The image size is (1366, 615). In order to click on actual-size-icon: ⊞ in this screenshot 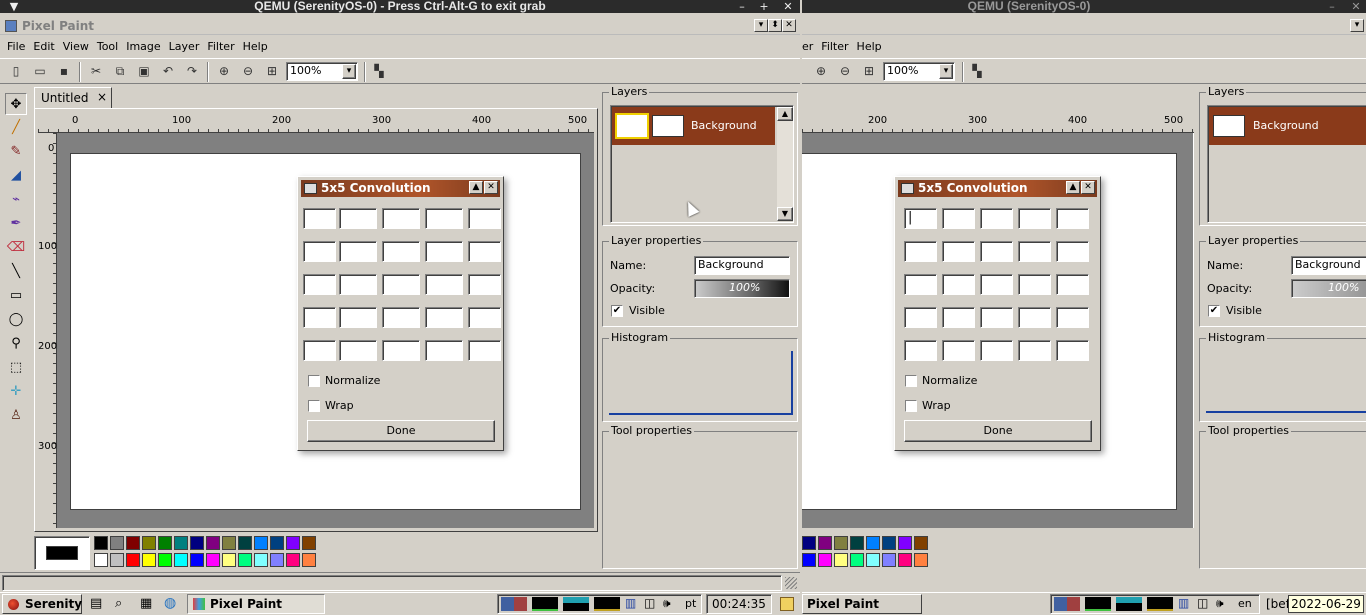, I will do `click(869, 71)`.